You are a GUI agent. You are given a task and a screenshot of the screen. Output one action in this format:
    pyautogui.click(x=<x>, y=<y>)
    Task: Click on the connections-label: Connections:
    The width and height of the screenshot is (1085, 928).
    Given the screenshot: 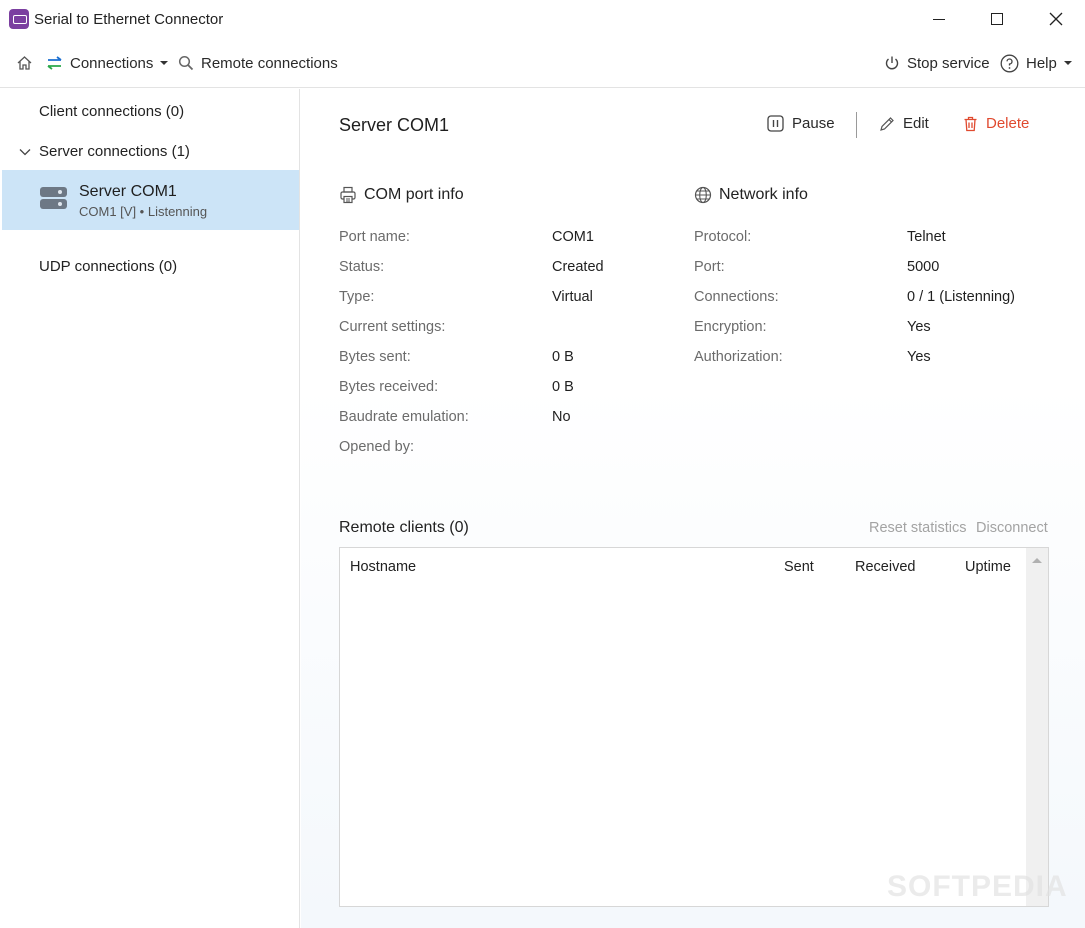 What is the action you would take?
    pyautogui.click(x=736, y=297)
    